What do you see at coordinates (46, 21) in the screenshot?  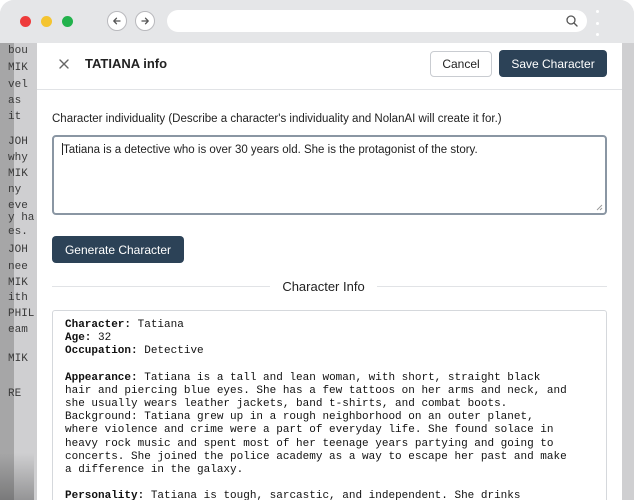 I see `window-minimize-button` at bounding box center [46, 21].